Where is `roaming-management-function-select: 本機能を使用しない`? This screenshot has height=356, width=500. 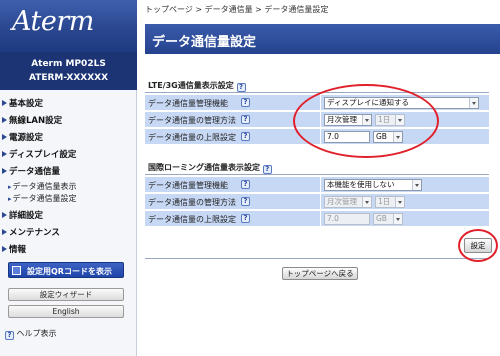 roaming-management-function-select: 本機能を使用しない is located at coordinates (373, 185).